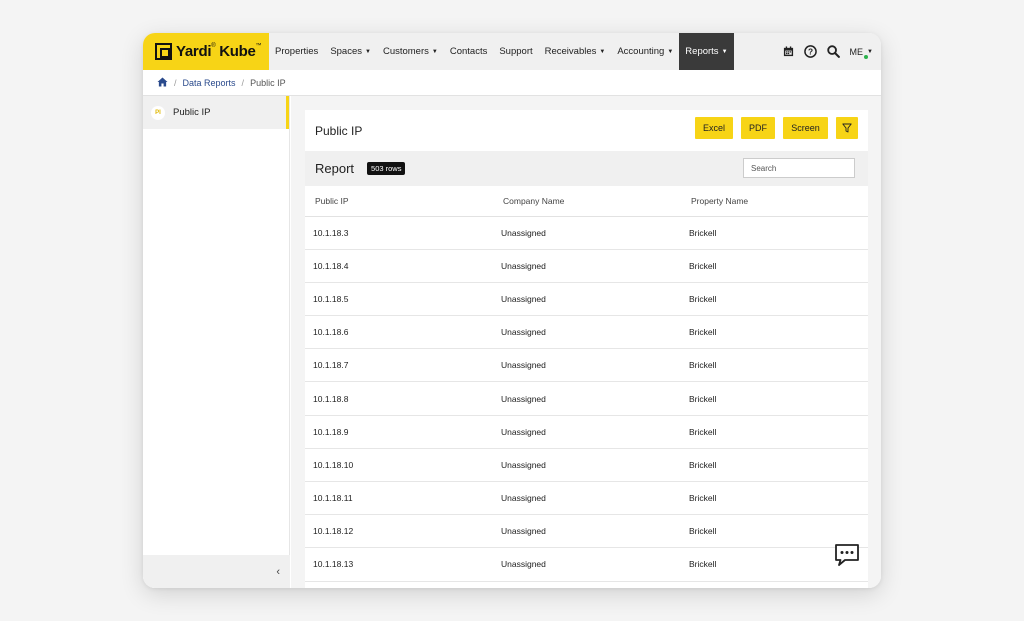 This screenshot has height=621, width=1024. I want to click on breadcrumb-current: Public IP, so click(268, 82).